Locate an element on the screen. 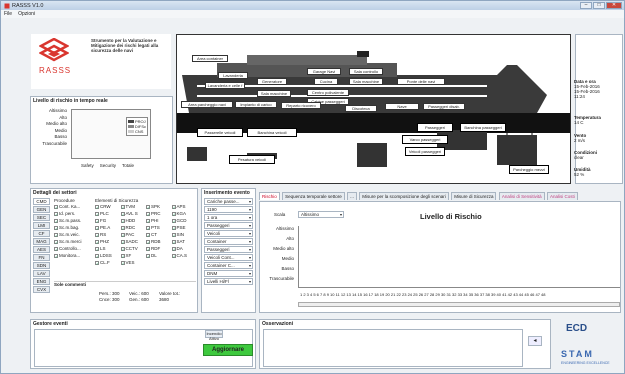  element-checkbox: ✓ CA.S is located at coordinates (184, 255).